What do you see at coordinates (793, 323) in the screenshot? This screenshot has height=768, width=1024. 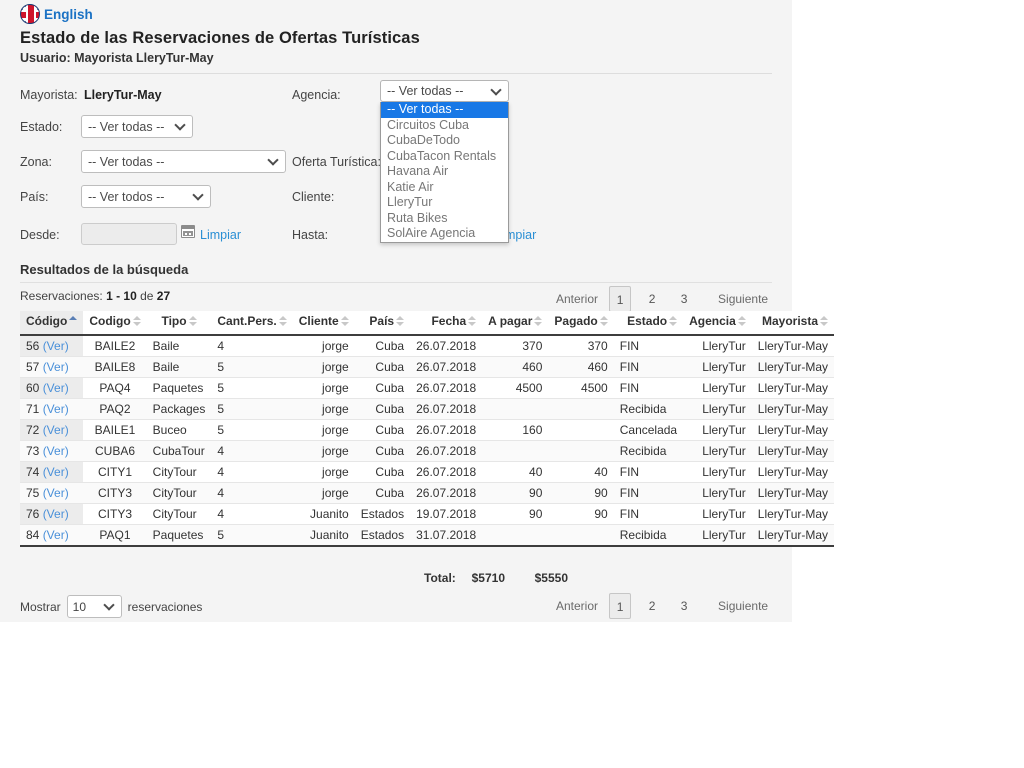 I see `column-header: Mayorista` at bounding box center [793, 323].